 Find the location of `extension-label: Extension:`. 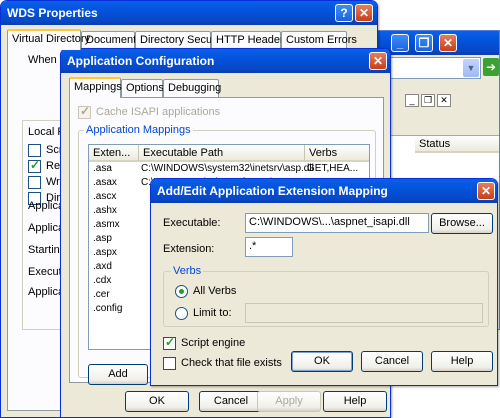

extension-label: Extension: is located at coordinates (189, 249).